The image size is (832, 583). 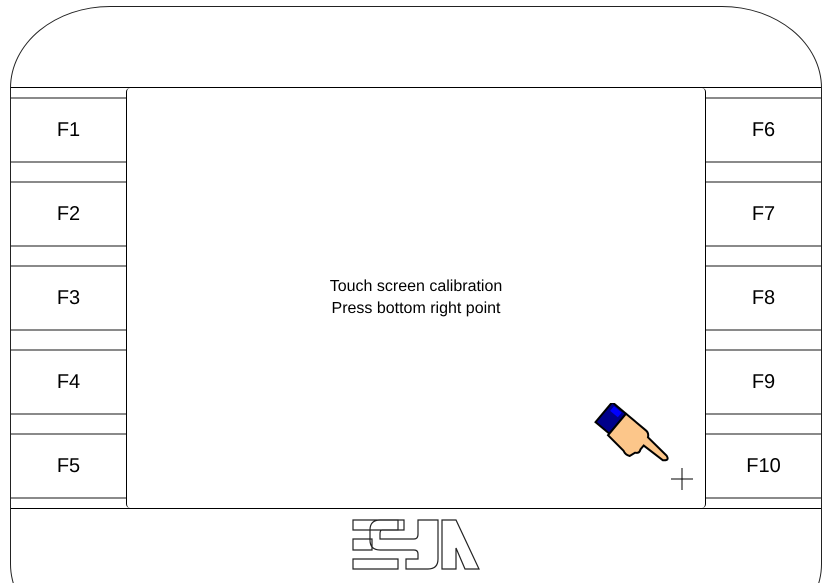 What do you see at coordinates (682, 479) in the screenshot?
I see `crosshair-icon` at bounding box center [682, 479].